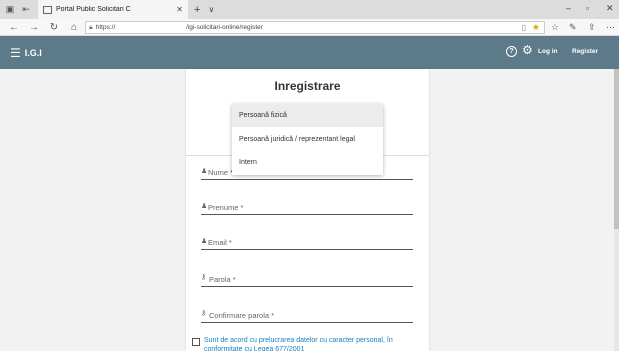  Describe the element at coordinates (211, 9) in the screenshot. I see `chevron-down-icon: ∨` at that location.